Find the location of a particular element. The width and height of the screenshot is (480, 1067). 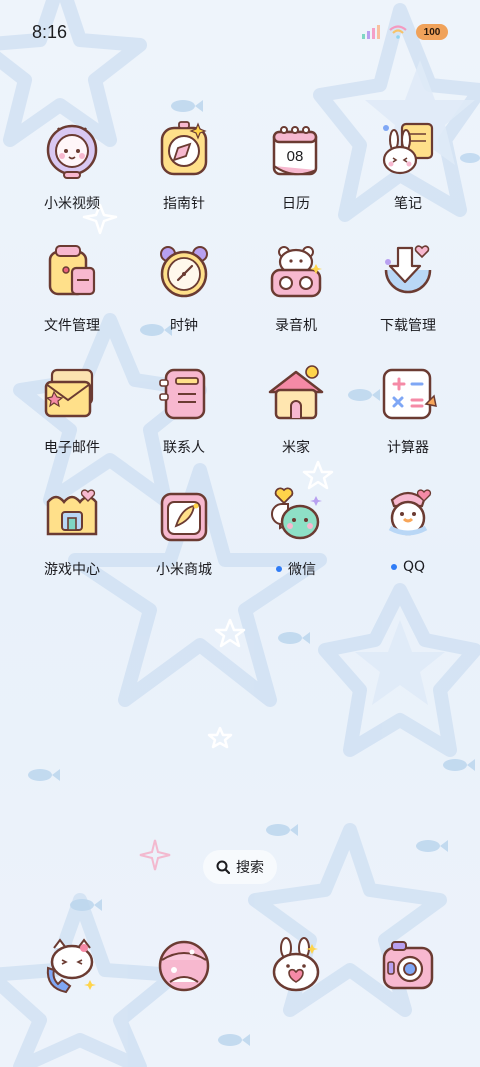

calendar-icon: 08 is located at coordinates (295, 151).